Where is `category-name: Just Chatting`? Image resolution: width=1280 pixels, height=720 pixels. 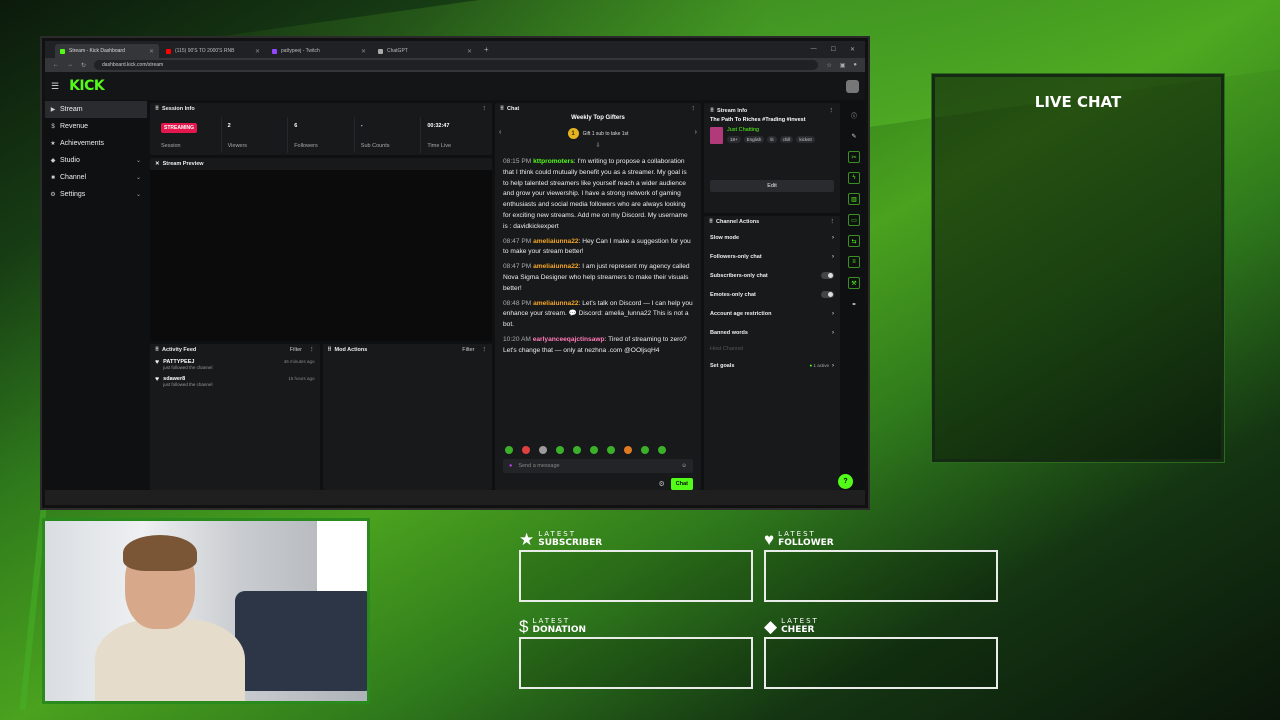 category-name: Just Chatting is located at coordinates (771, 130).